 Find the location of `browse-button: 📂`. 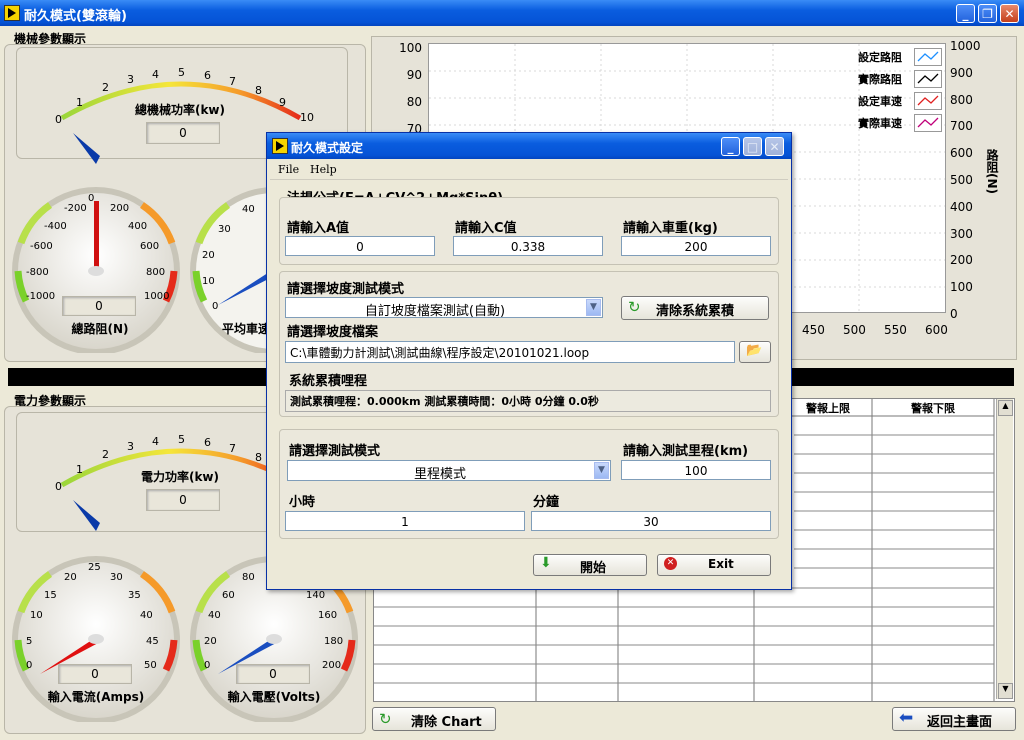

browse-button: 📂 is located at coordinates (755, 352).